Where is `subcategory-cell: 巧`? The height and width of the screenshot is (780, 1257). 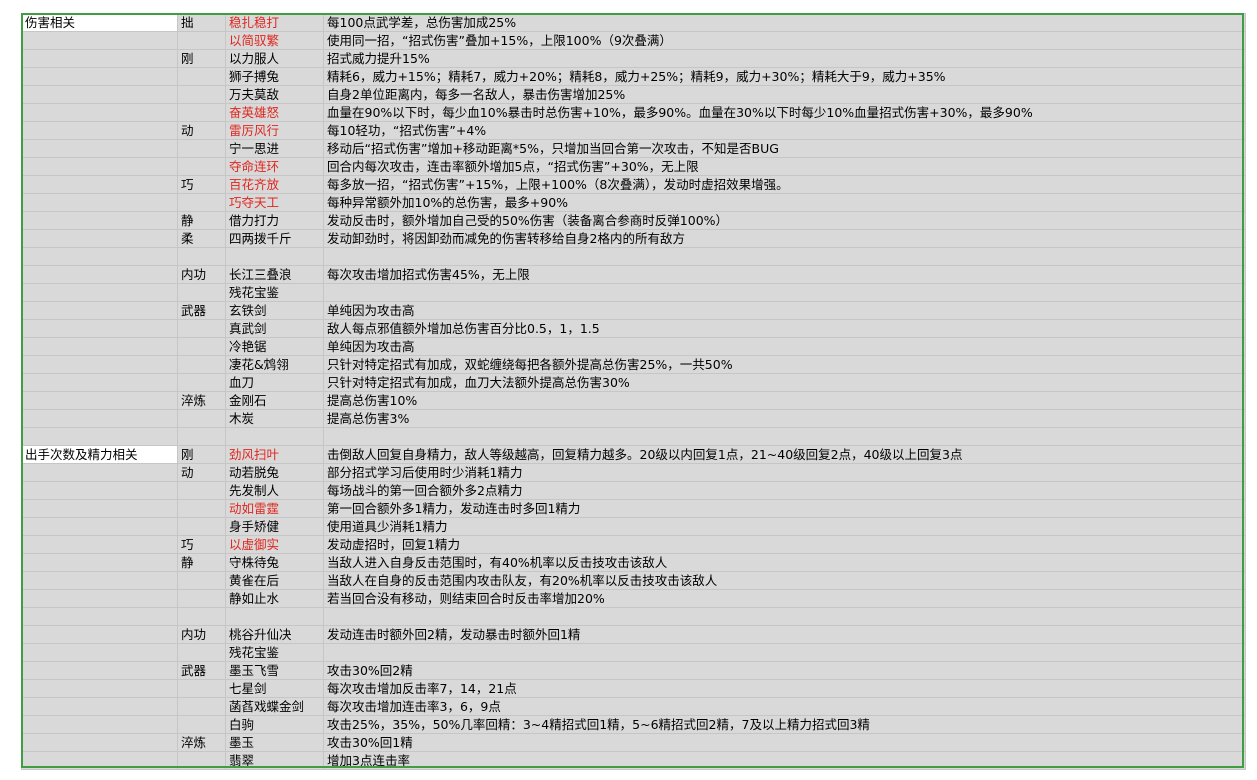
subcategory-cell: 巧 is located at coordinates (201, 184).